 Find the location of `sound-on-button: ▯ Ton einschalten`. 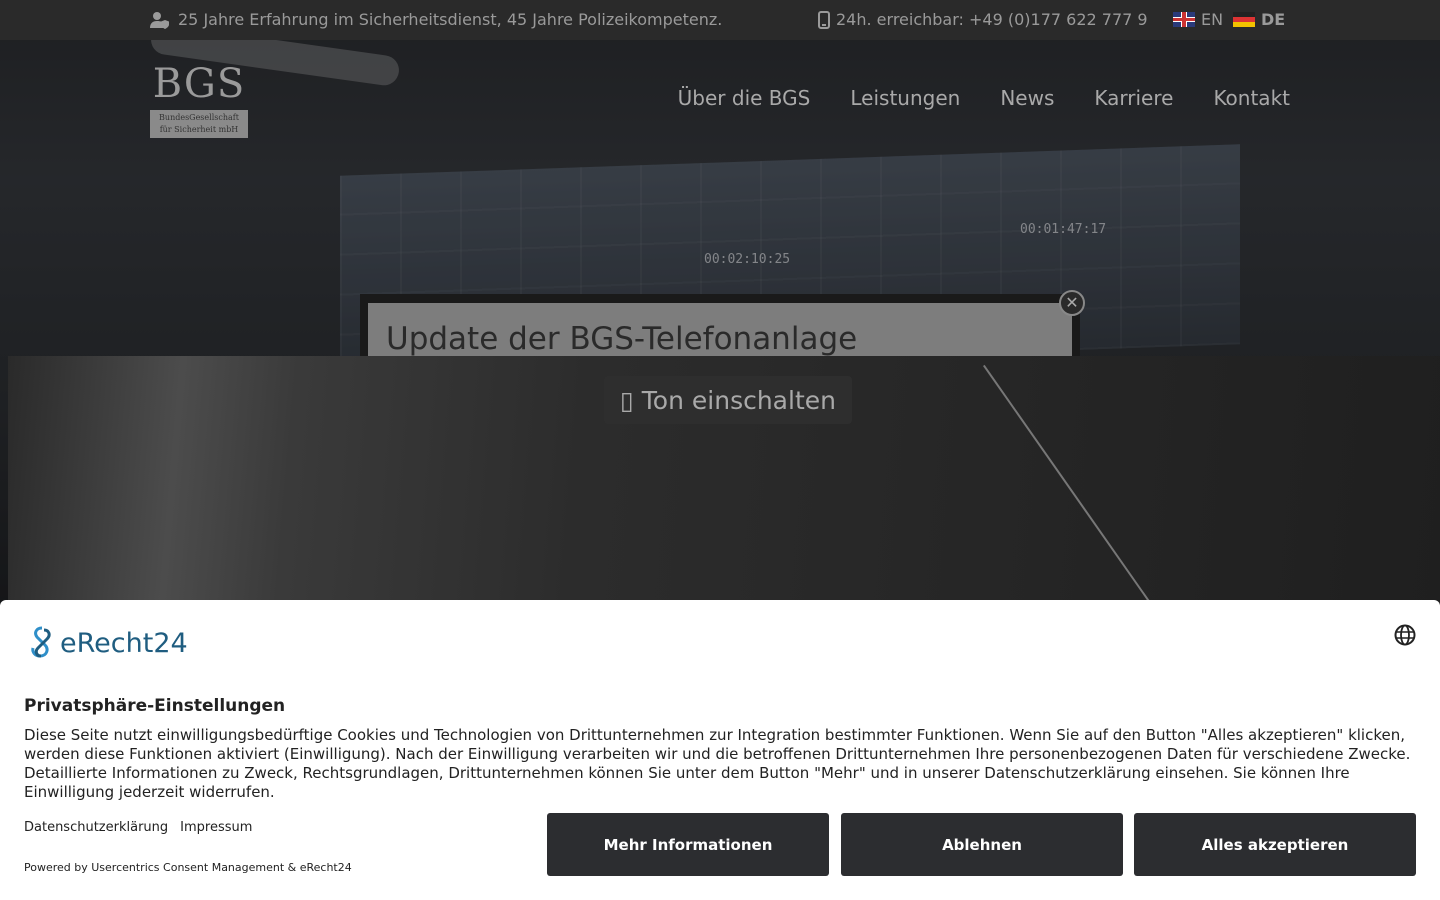

sound-on-button: ▯ Ton einschalten is located at coordinates (728, 400).